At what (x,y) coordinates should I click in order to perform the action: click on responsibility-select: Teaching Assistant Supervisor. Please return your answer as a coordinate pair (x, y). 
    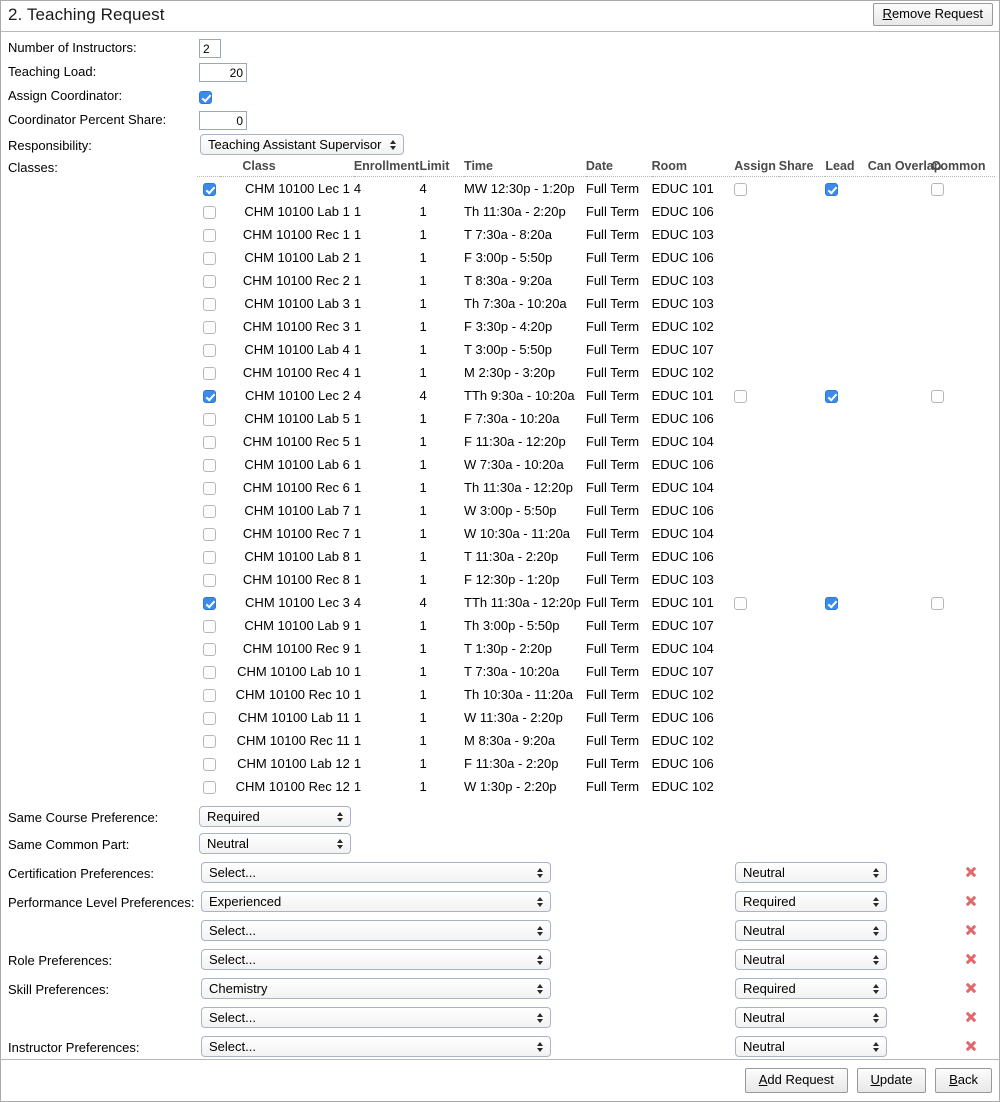
    Looking at the image, I should click on (302, 144).